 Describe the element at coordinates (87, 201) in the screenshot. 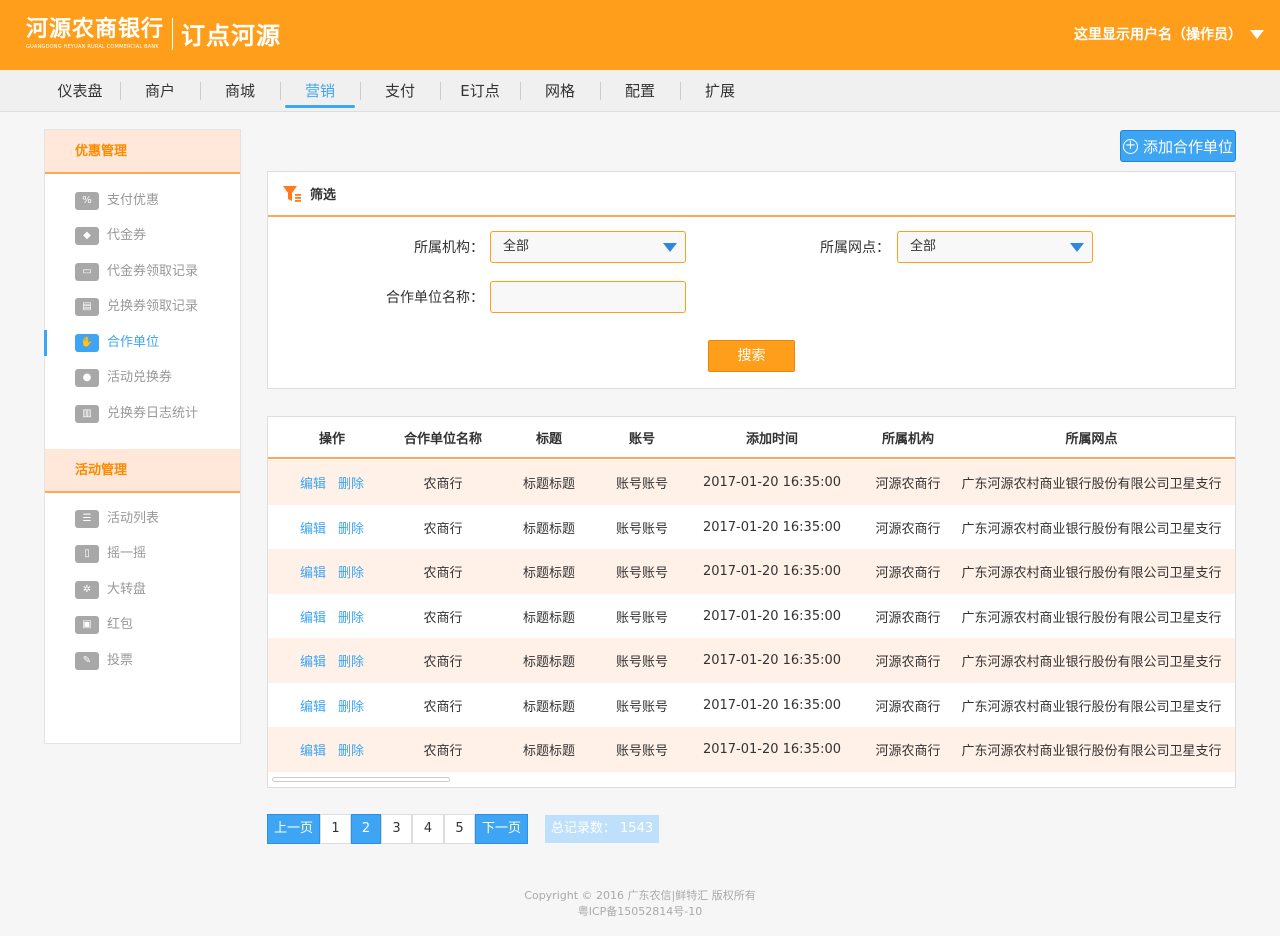

I see `percent-icon: %` at that location.